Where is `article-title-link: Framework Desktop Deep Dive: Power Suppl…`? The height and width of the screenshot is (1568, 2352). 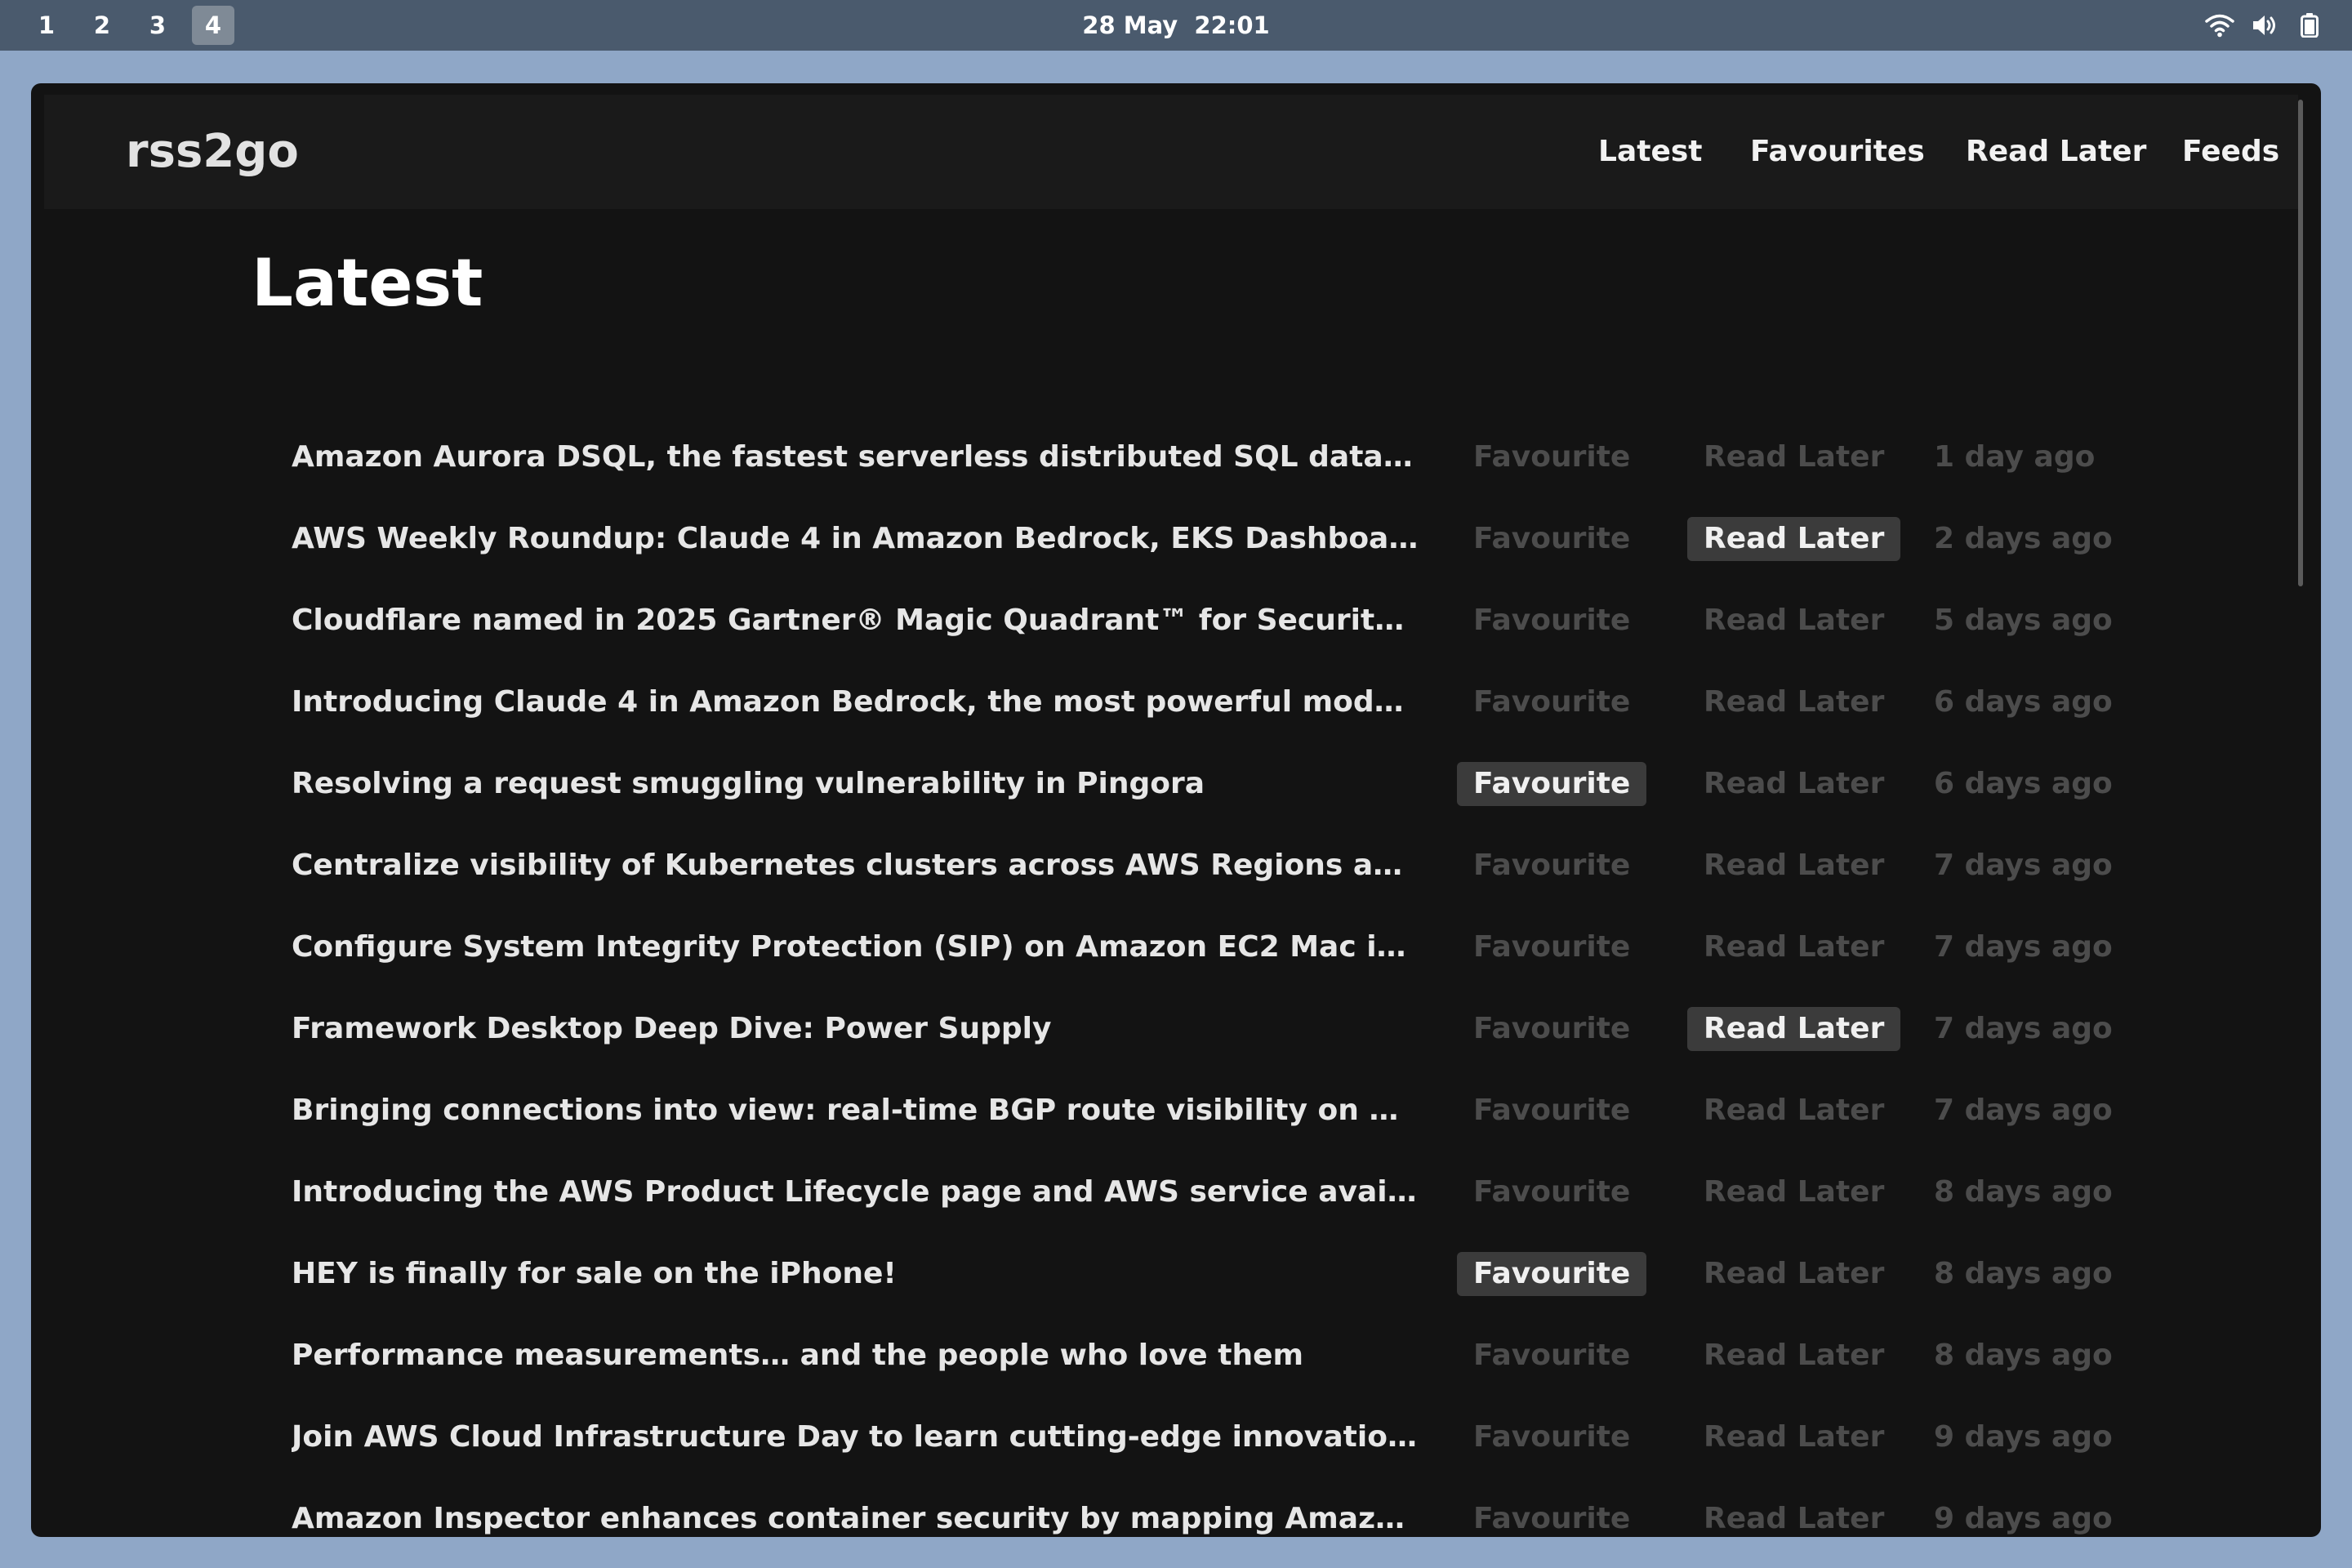 article-title-link: Framework Desktop Deep Dive: Power Suppl… is located at coordinates (856, 1029).